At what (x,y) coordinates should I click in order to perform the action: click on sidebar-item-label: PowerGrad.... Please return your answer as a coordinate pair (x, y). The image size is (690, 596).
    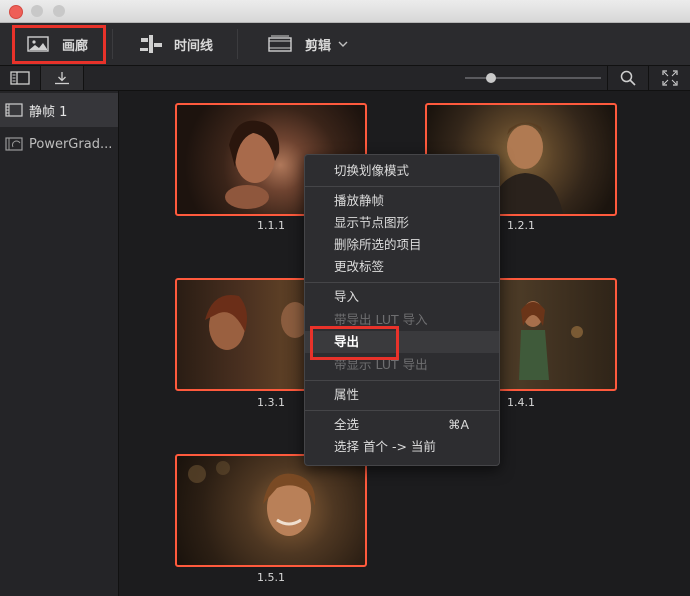
    Looking at the image, I should click on (71, 144).